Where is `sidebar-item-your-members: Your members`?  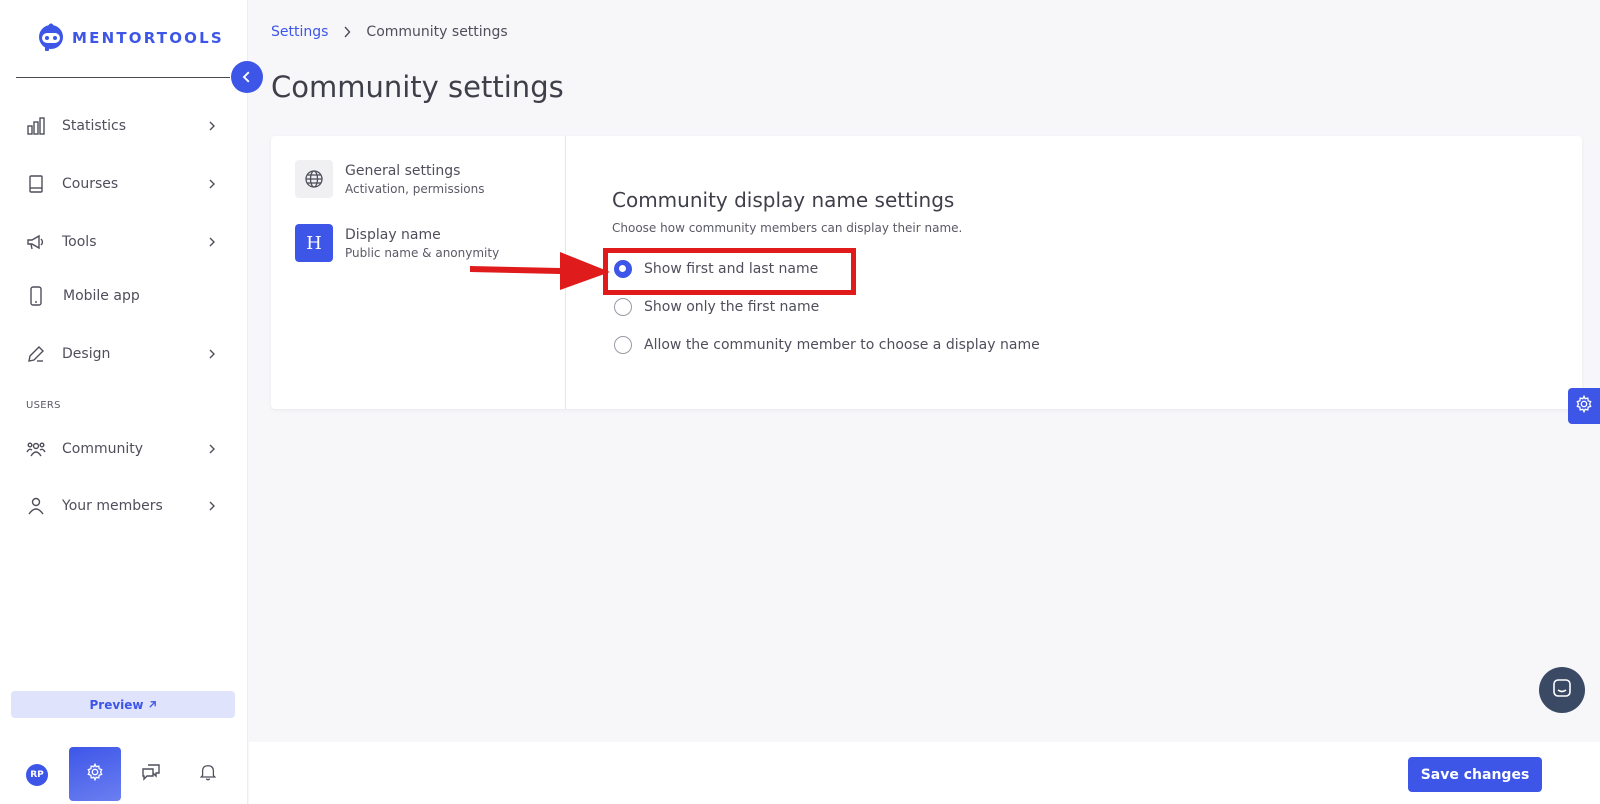 sidebar-item-your-members: Your members is located at coordinates (122, 506).